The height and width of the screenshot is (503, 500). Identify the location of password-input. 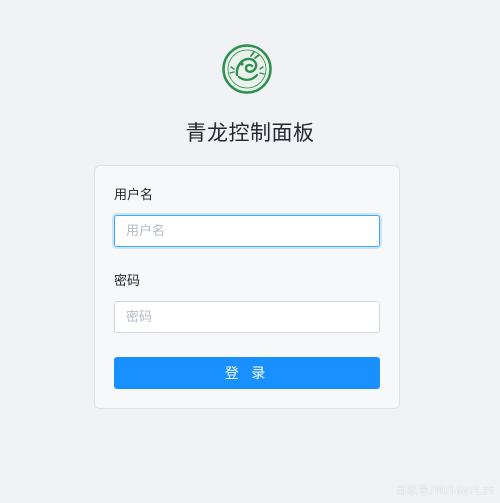
(247, 317).